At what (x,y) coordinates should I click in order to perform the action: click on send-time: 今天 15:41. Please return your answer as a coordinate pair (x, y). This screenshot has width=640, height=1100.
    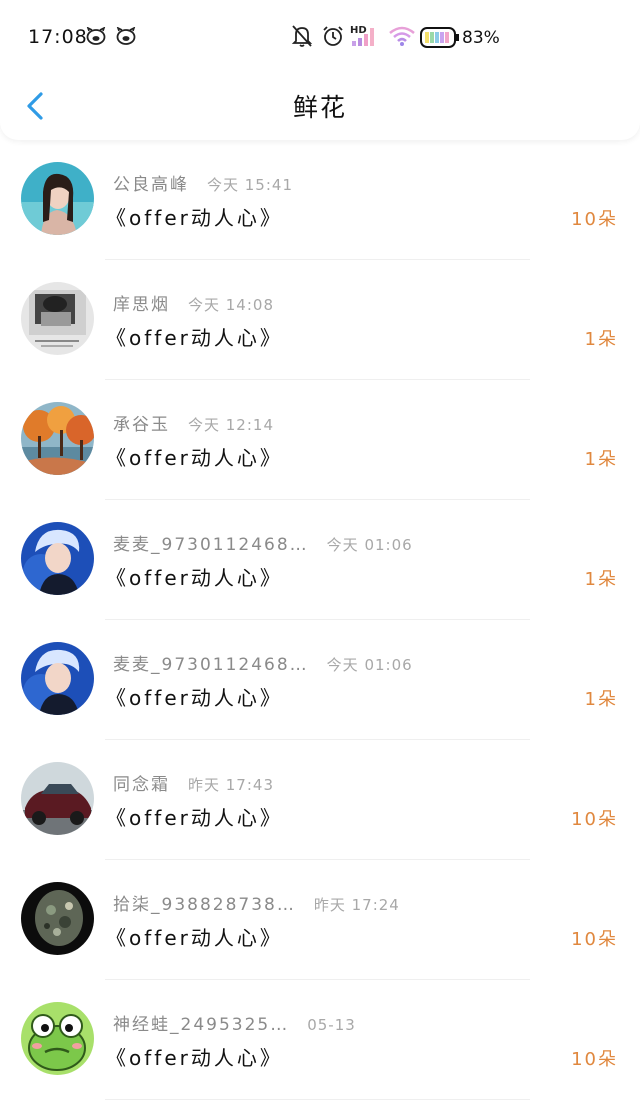
    Looking at the image, I should click on (250, 185).